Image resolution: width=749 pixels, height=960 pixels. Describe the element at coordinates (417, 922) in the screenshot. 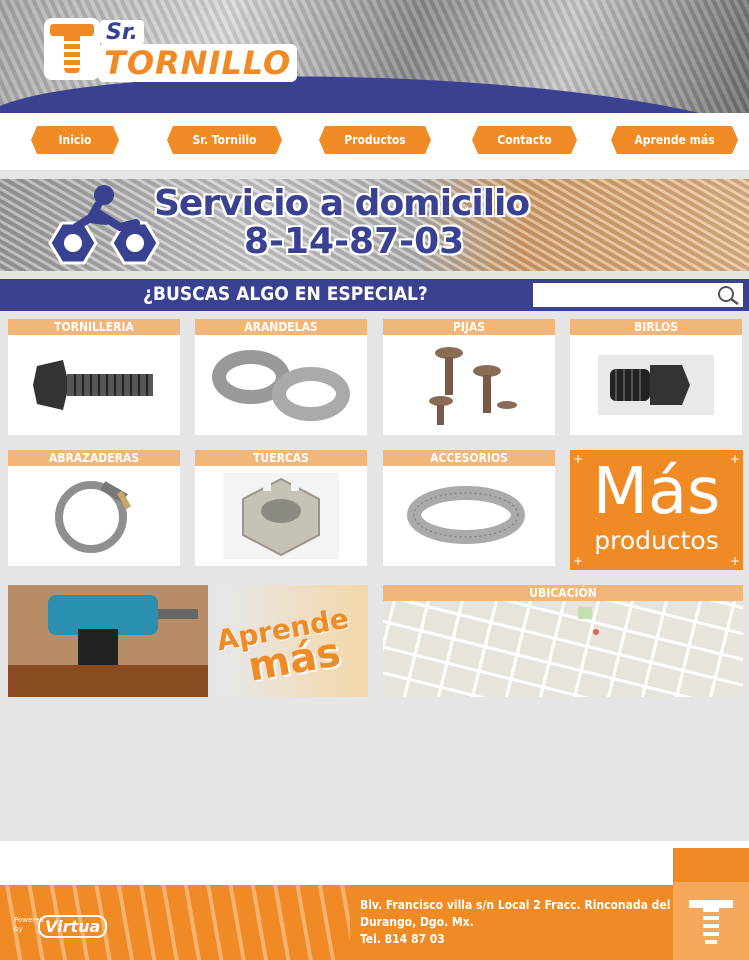

I see `address-line-2: Durango, Dgo. Mx.` at that location.